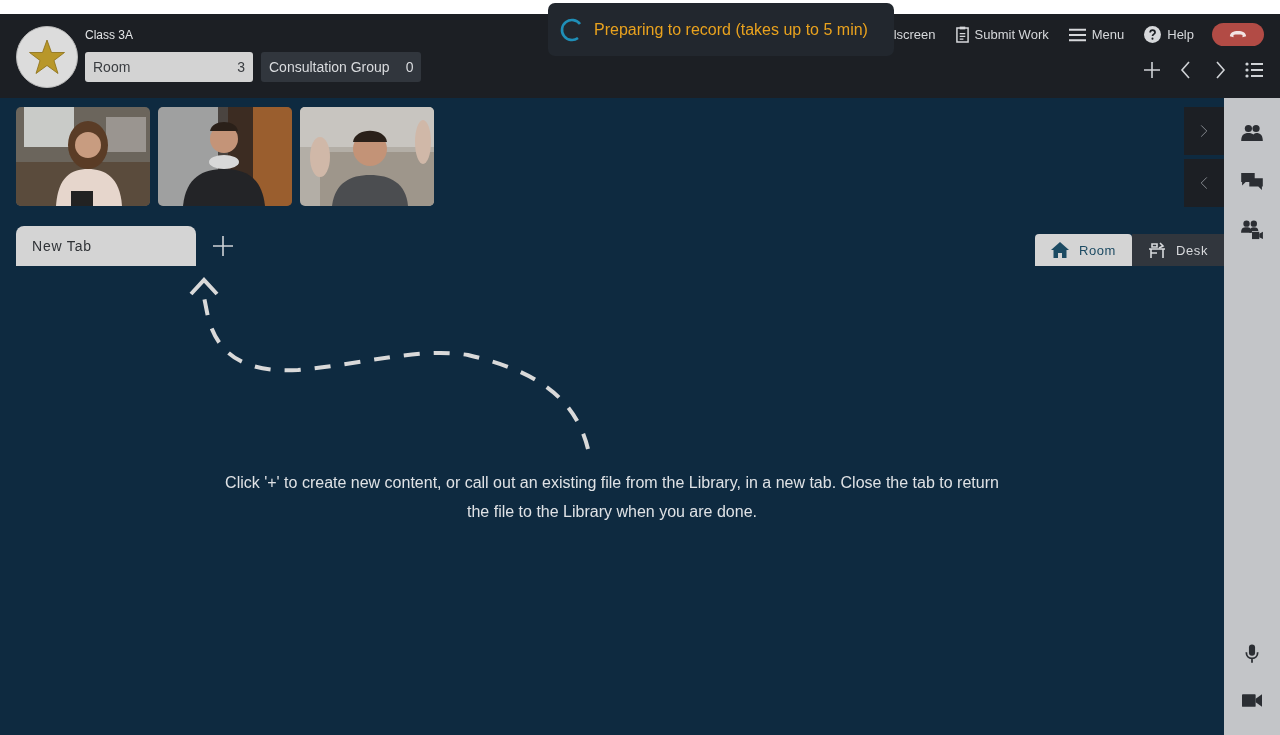 This screenshot has height=735, width=1280. What do you see at coordinates (341, 67) in the screenshot?
I see `group-button: Consultation Group 0` at bounding box center [341, 67].